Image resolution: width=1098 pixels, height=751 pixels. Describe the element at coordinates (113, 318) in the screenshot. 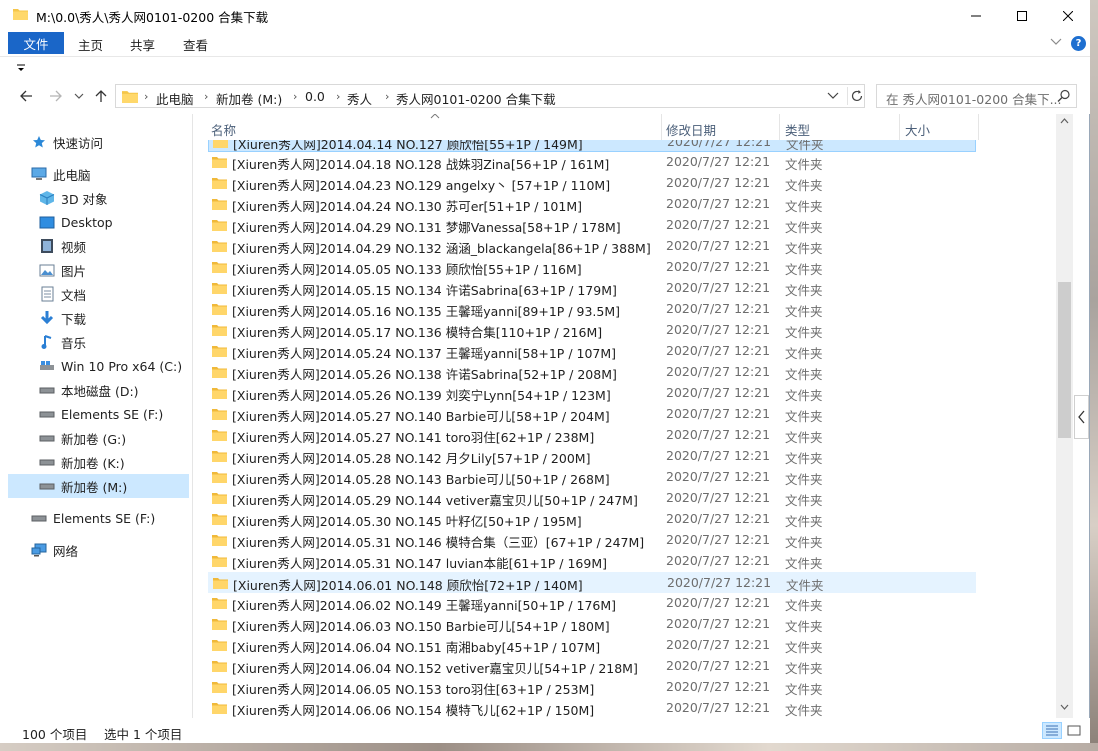

I see `sidebar-item-downloads: 下载` at that location.